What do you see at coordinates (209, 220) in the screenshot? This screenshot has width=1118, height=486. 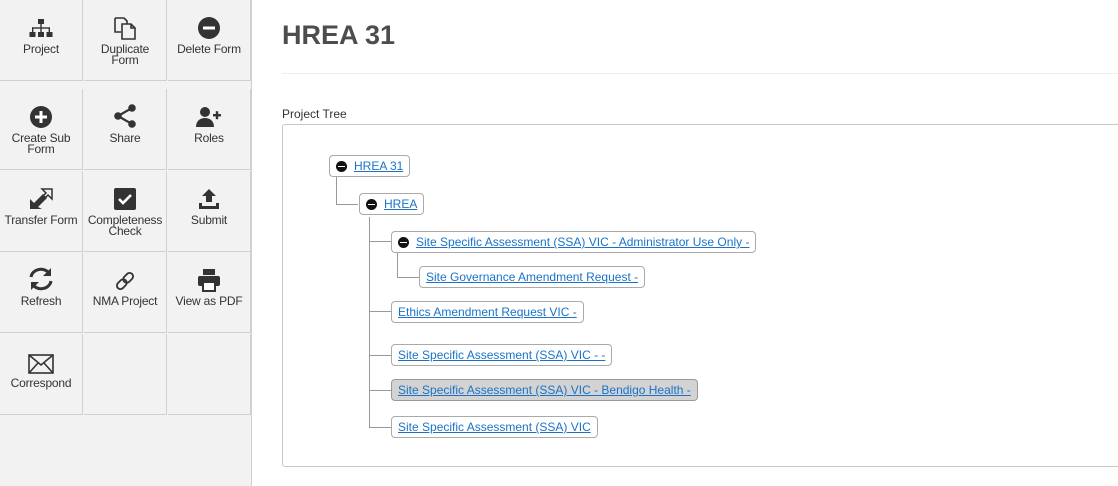 I see `submit-label: Submit` at bounding box center [209, 220].